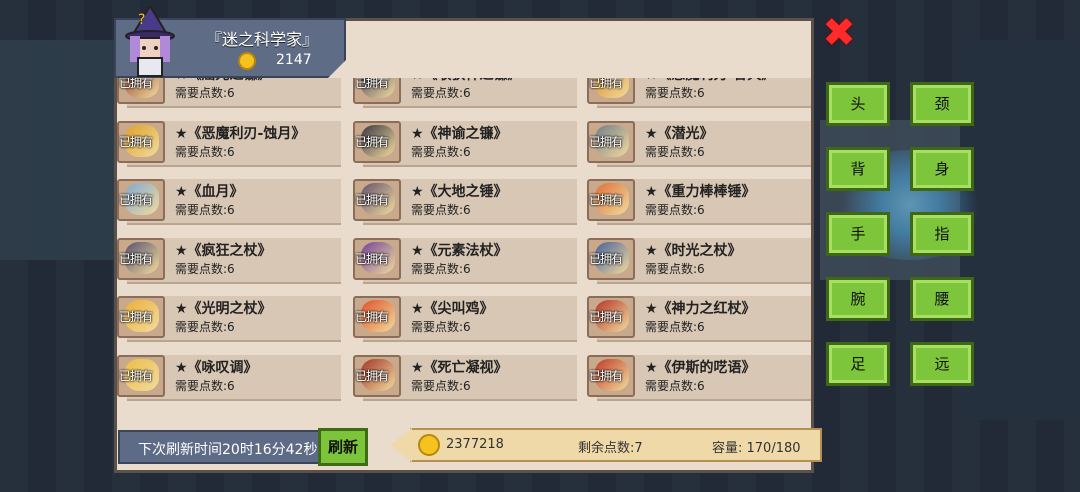  Describe the element at coordinates (337, 69) in the screenshot. I see `card-corner` at that location.